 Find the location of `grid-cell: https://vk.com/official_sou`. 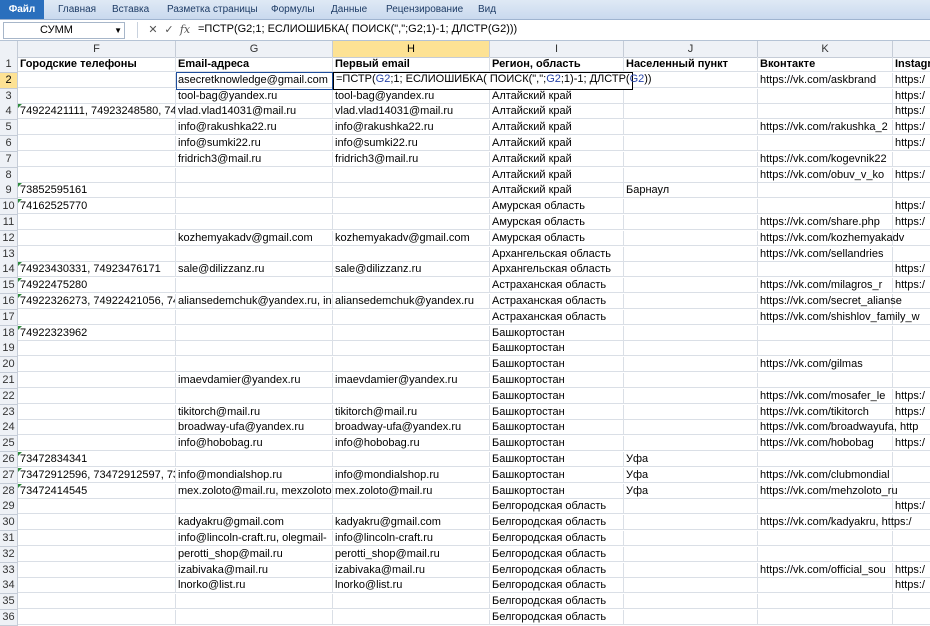

grid-cell: https://vk.com/official_sou is located at coordinates (825, 570).